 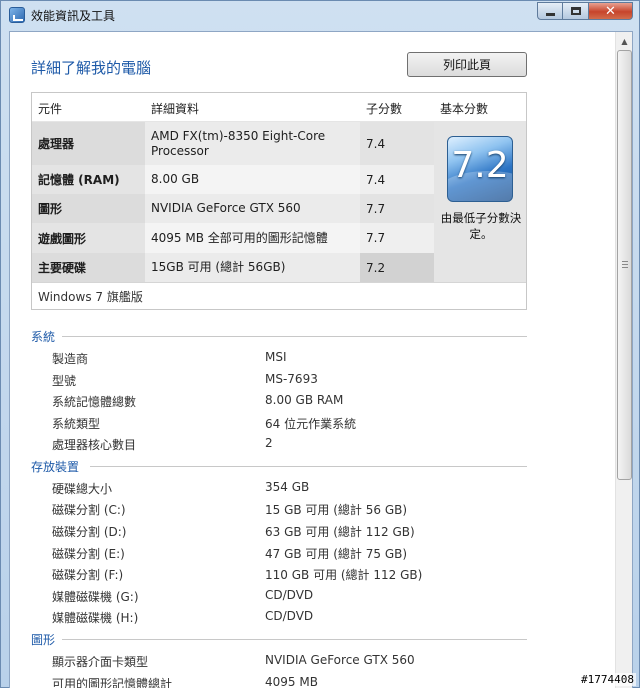 What do you see at coordinates (320, 15) in the screenshot?
I see `title-bar: 效能資訊及工具 ✕` at bounding box center [320, 15].